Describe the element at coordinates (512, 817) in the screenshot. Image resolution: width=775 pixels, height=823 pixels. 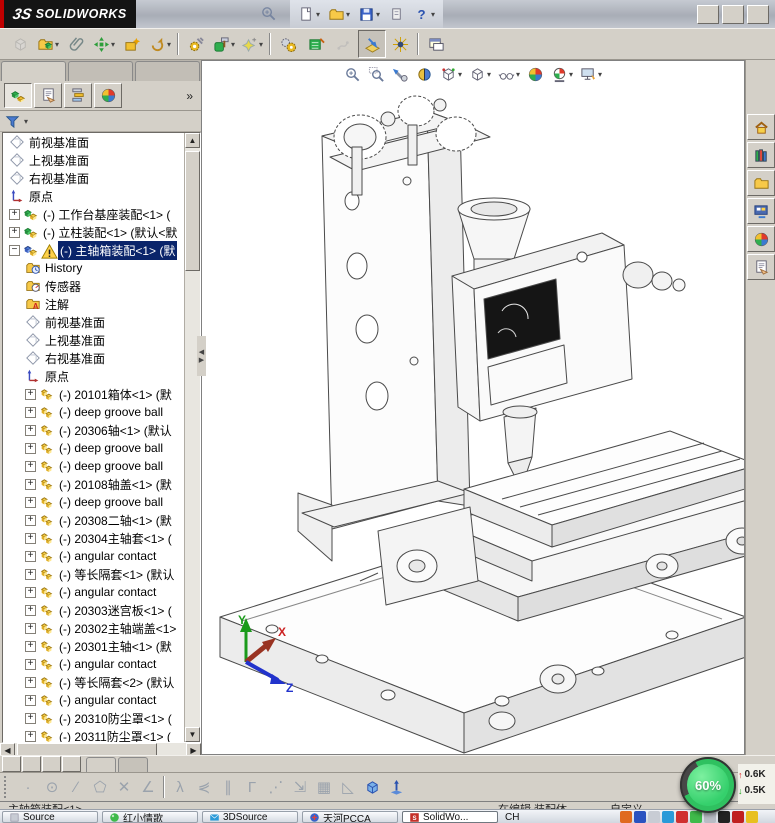
I see `language-indicator: CH` at that location.